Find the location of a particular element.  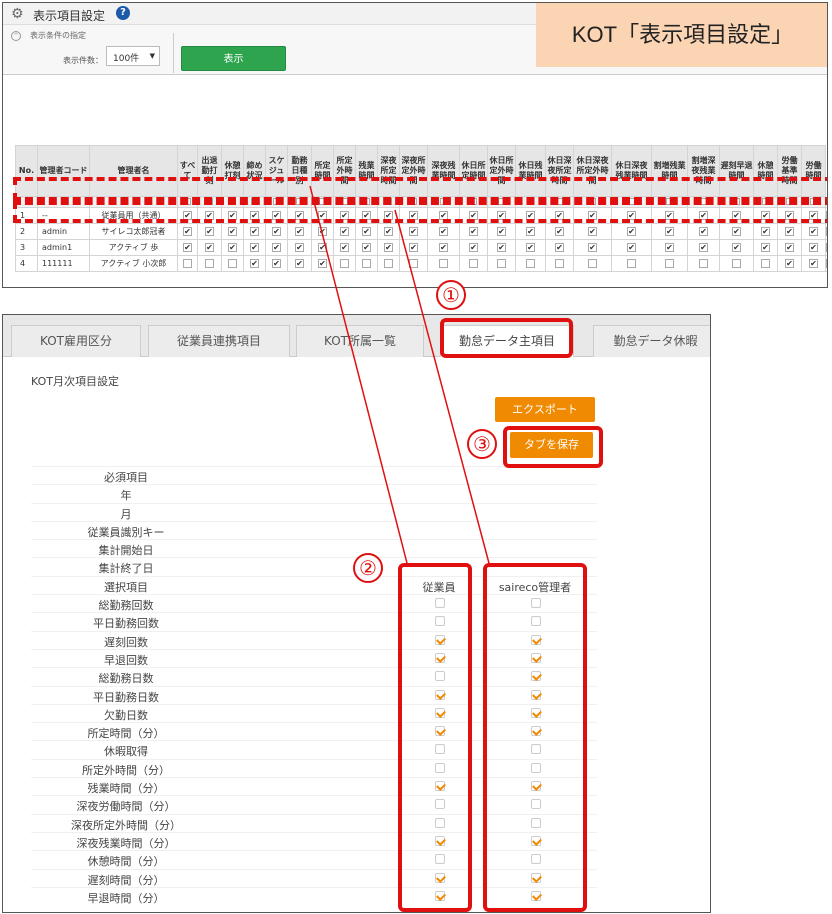

row-code: 111111 is located at coordinates (63, 263).